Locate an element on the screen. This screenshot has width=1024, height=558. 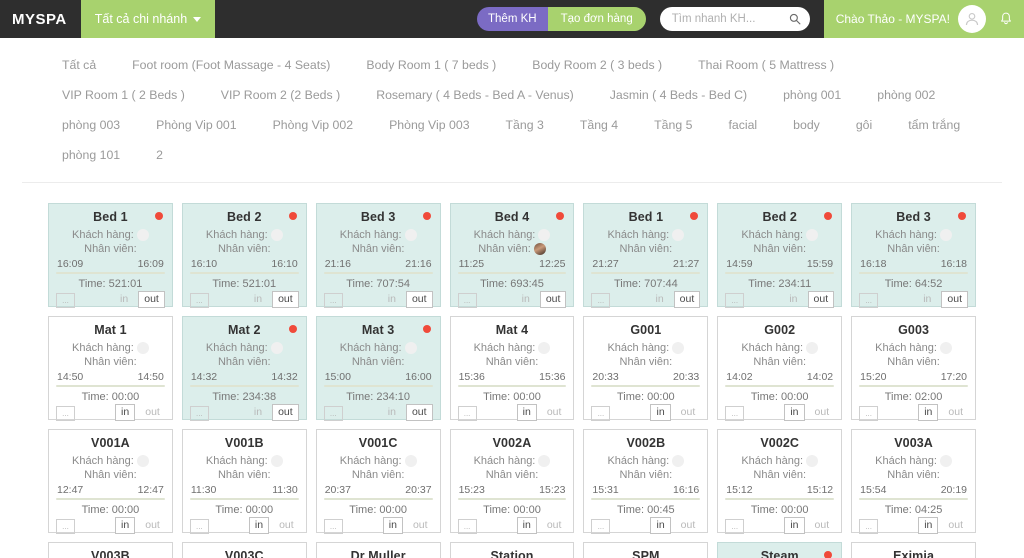
add-customer-button: Thêm KH is located at coordinates (512, 19).